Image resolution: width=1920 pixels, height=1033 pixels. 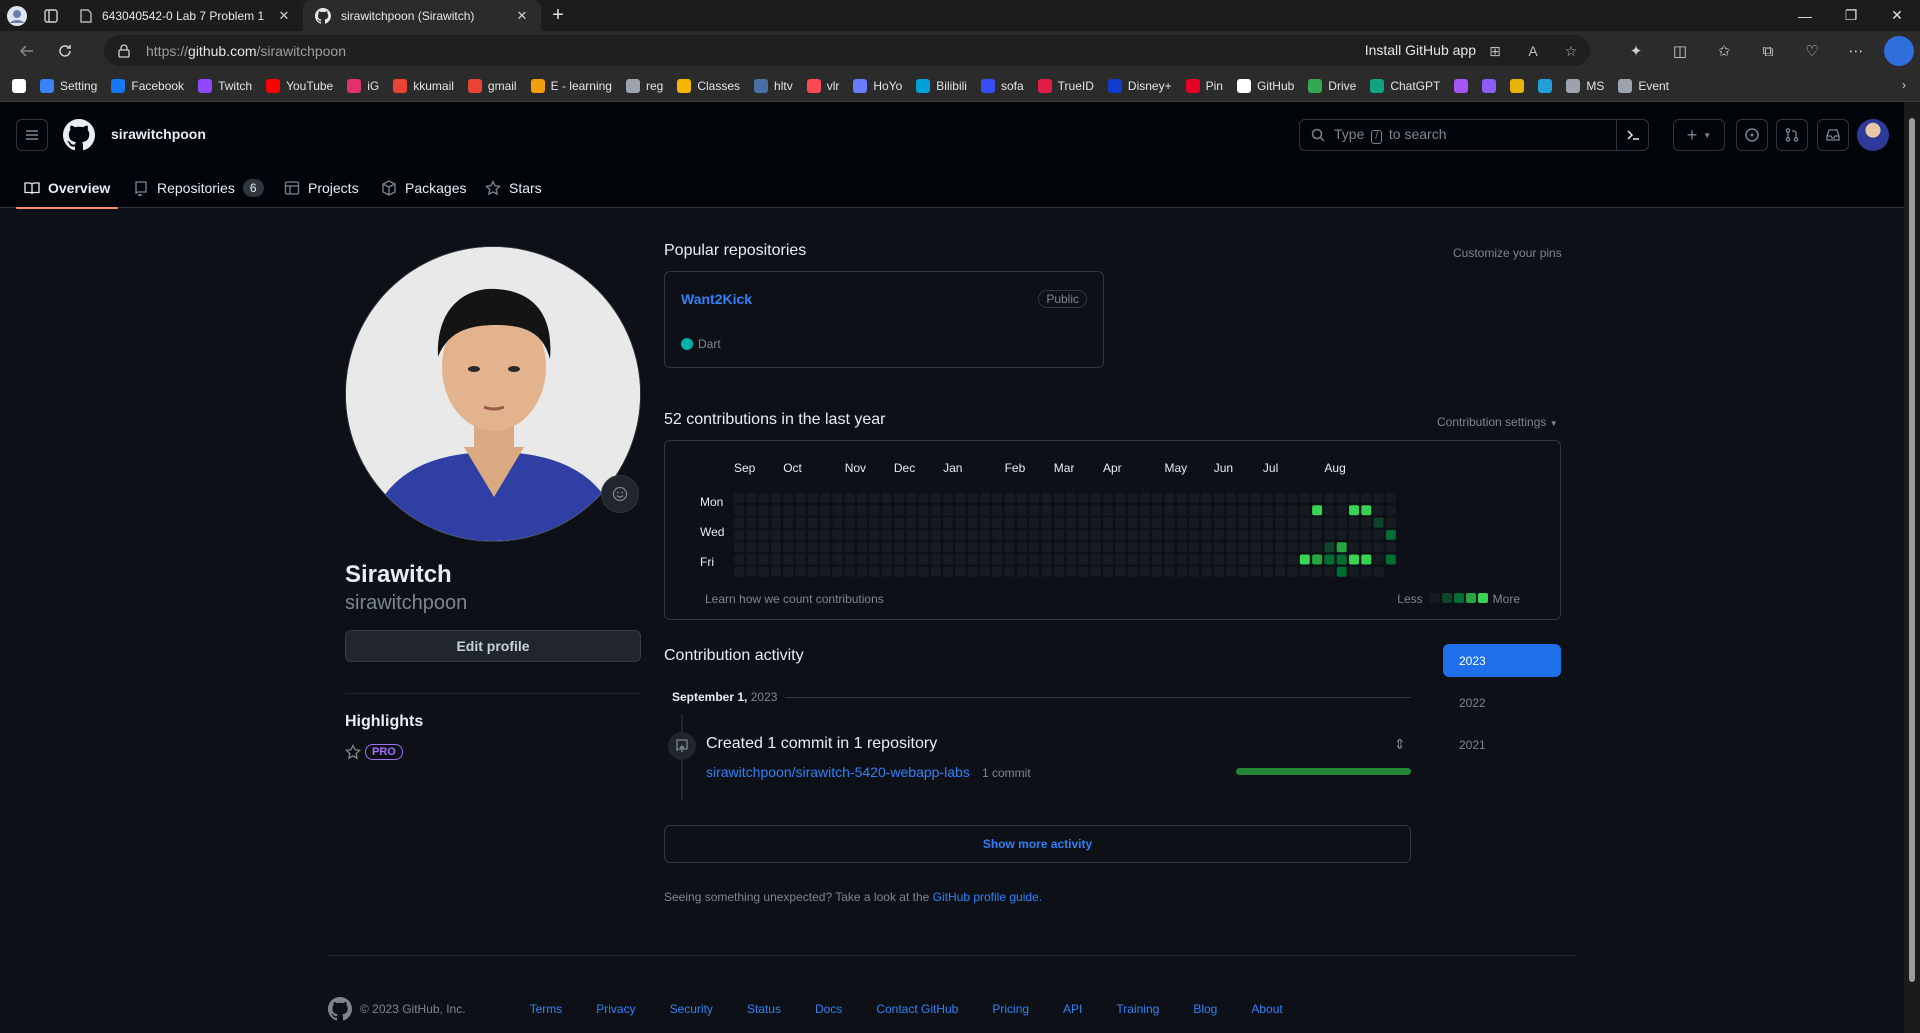 What do you see at coordinates (513, 188) in the screenshot?
I see `tab-stars: Stars` at bounding box center [513, 188].